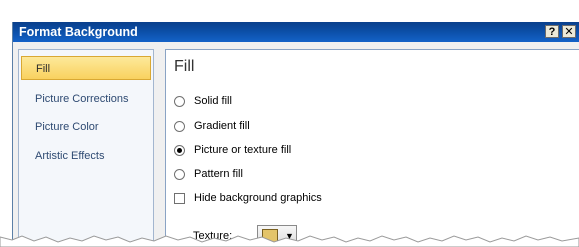  Describe the element at coordinates (86, 99) in the screenshot. I see `nav-item-picture-corrections: Picture Corrections` at that location.